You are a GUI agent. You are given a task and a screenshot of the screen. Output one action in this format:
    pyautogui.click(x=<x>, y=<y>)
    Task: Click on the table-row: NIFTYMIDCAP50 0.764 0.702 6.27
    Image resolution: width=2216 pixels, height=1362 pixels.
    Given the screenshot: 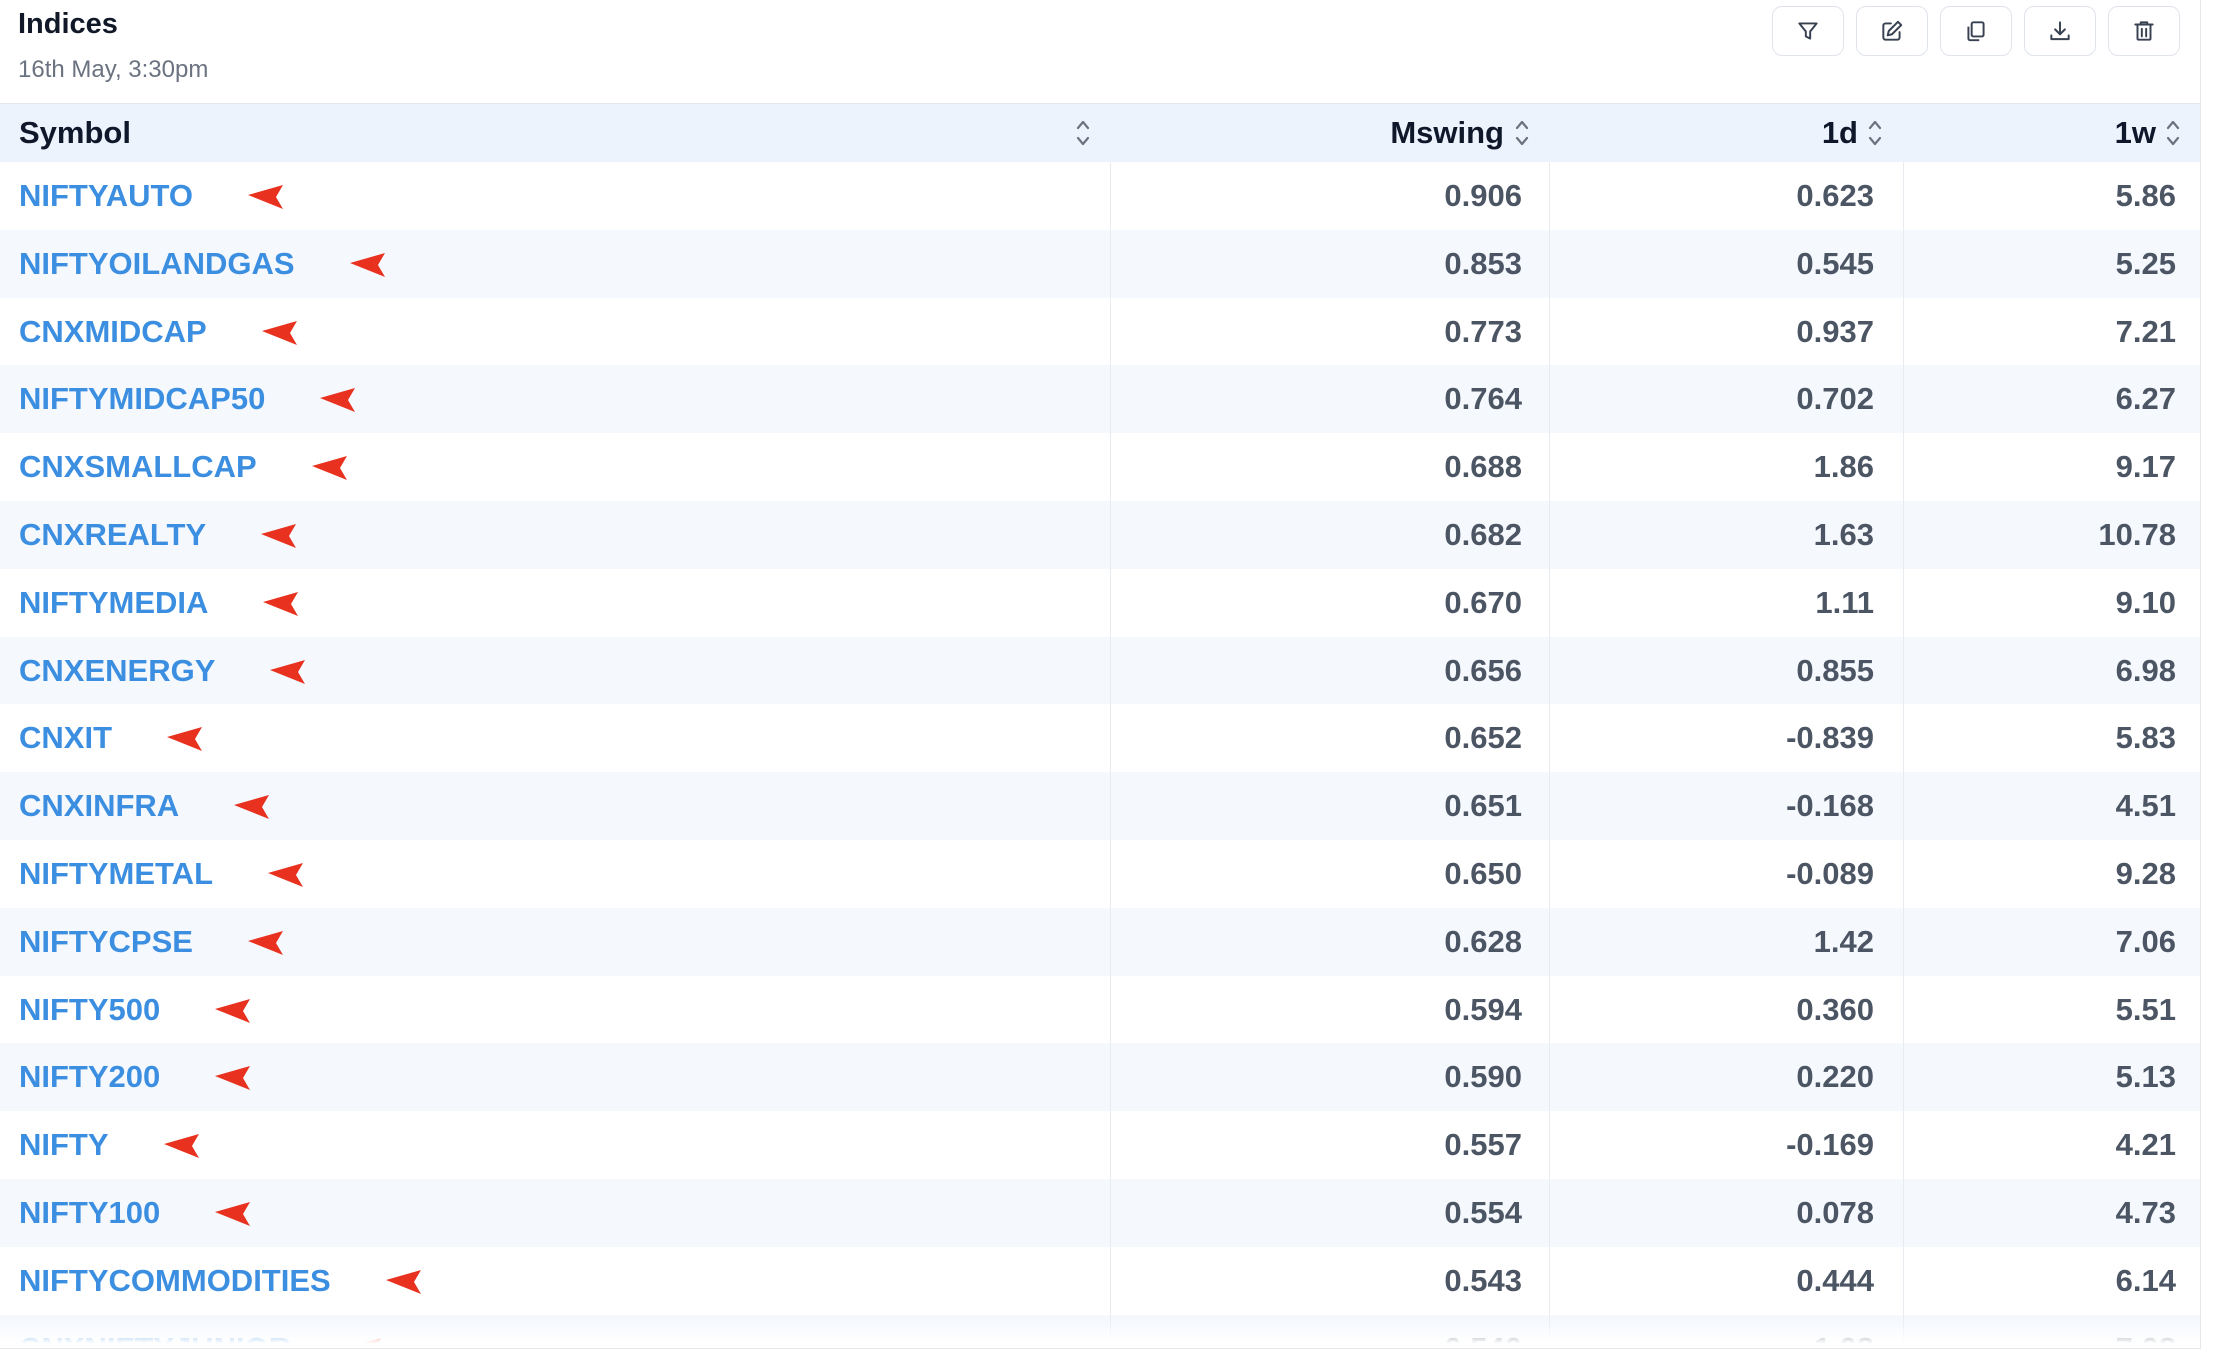 What is the action you would take?
    pyautogui.click(x=1100, y=399)
    